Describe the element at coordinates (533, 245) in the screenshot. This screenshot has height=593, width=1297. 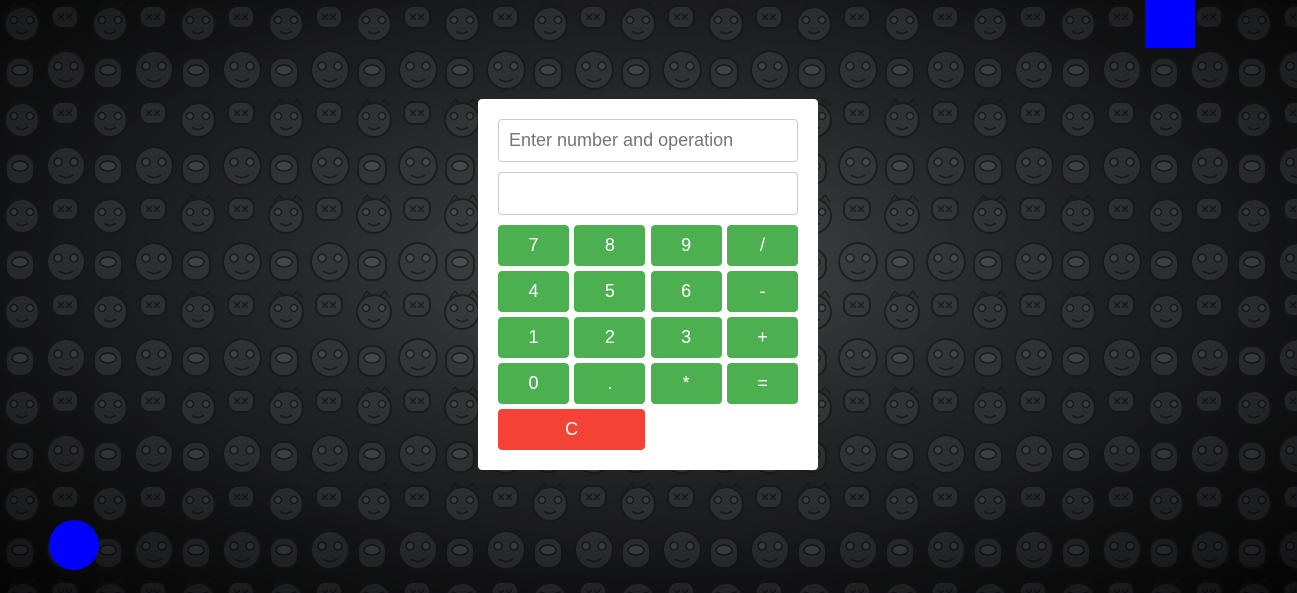
I see `key-7: 7` at that location.